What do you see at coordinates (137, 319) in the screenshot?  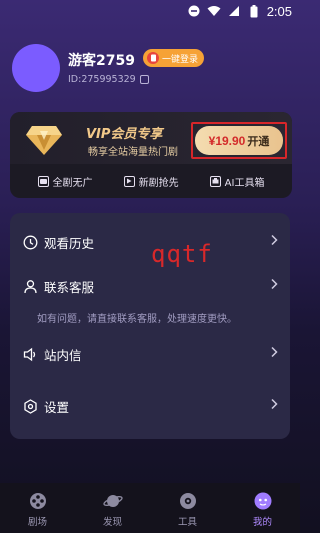 I see `service-note: 如有问题，请直接联系客服，处理速度更快。` at bounding box center [137, 319].